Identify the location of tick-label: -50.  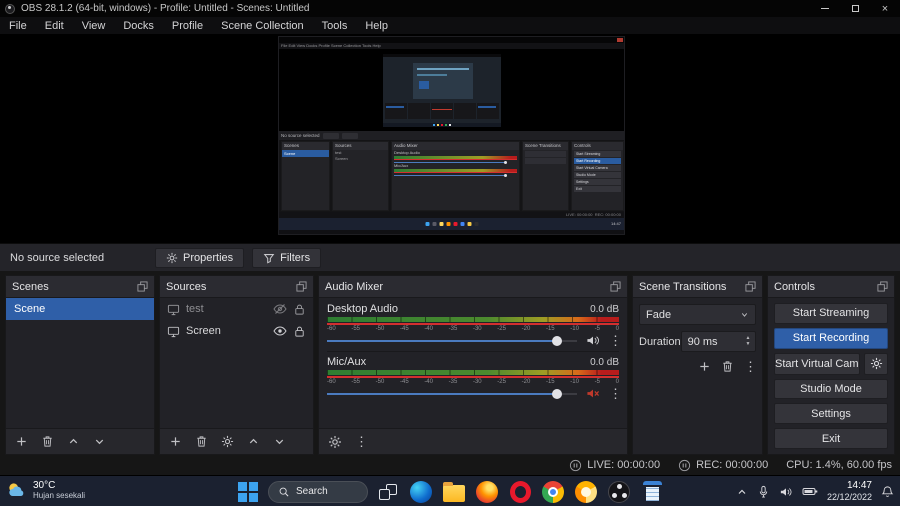
(380, 329).